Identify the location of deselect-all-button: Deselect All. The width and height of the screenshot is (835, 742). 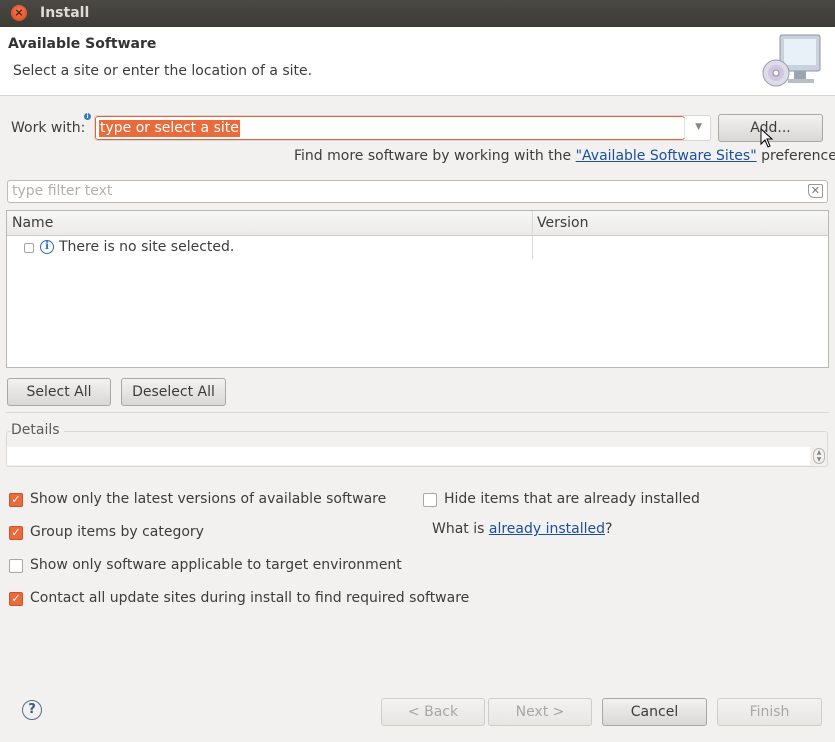
(173, 392).